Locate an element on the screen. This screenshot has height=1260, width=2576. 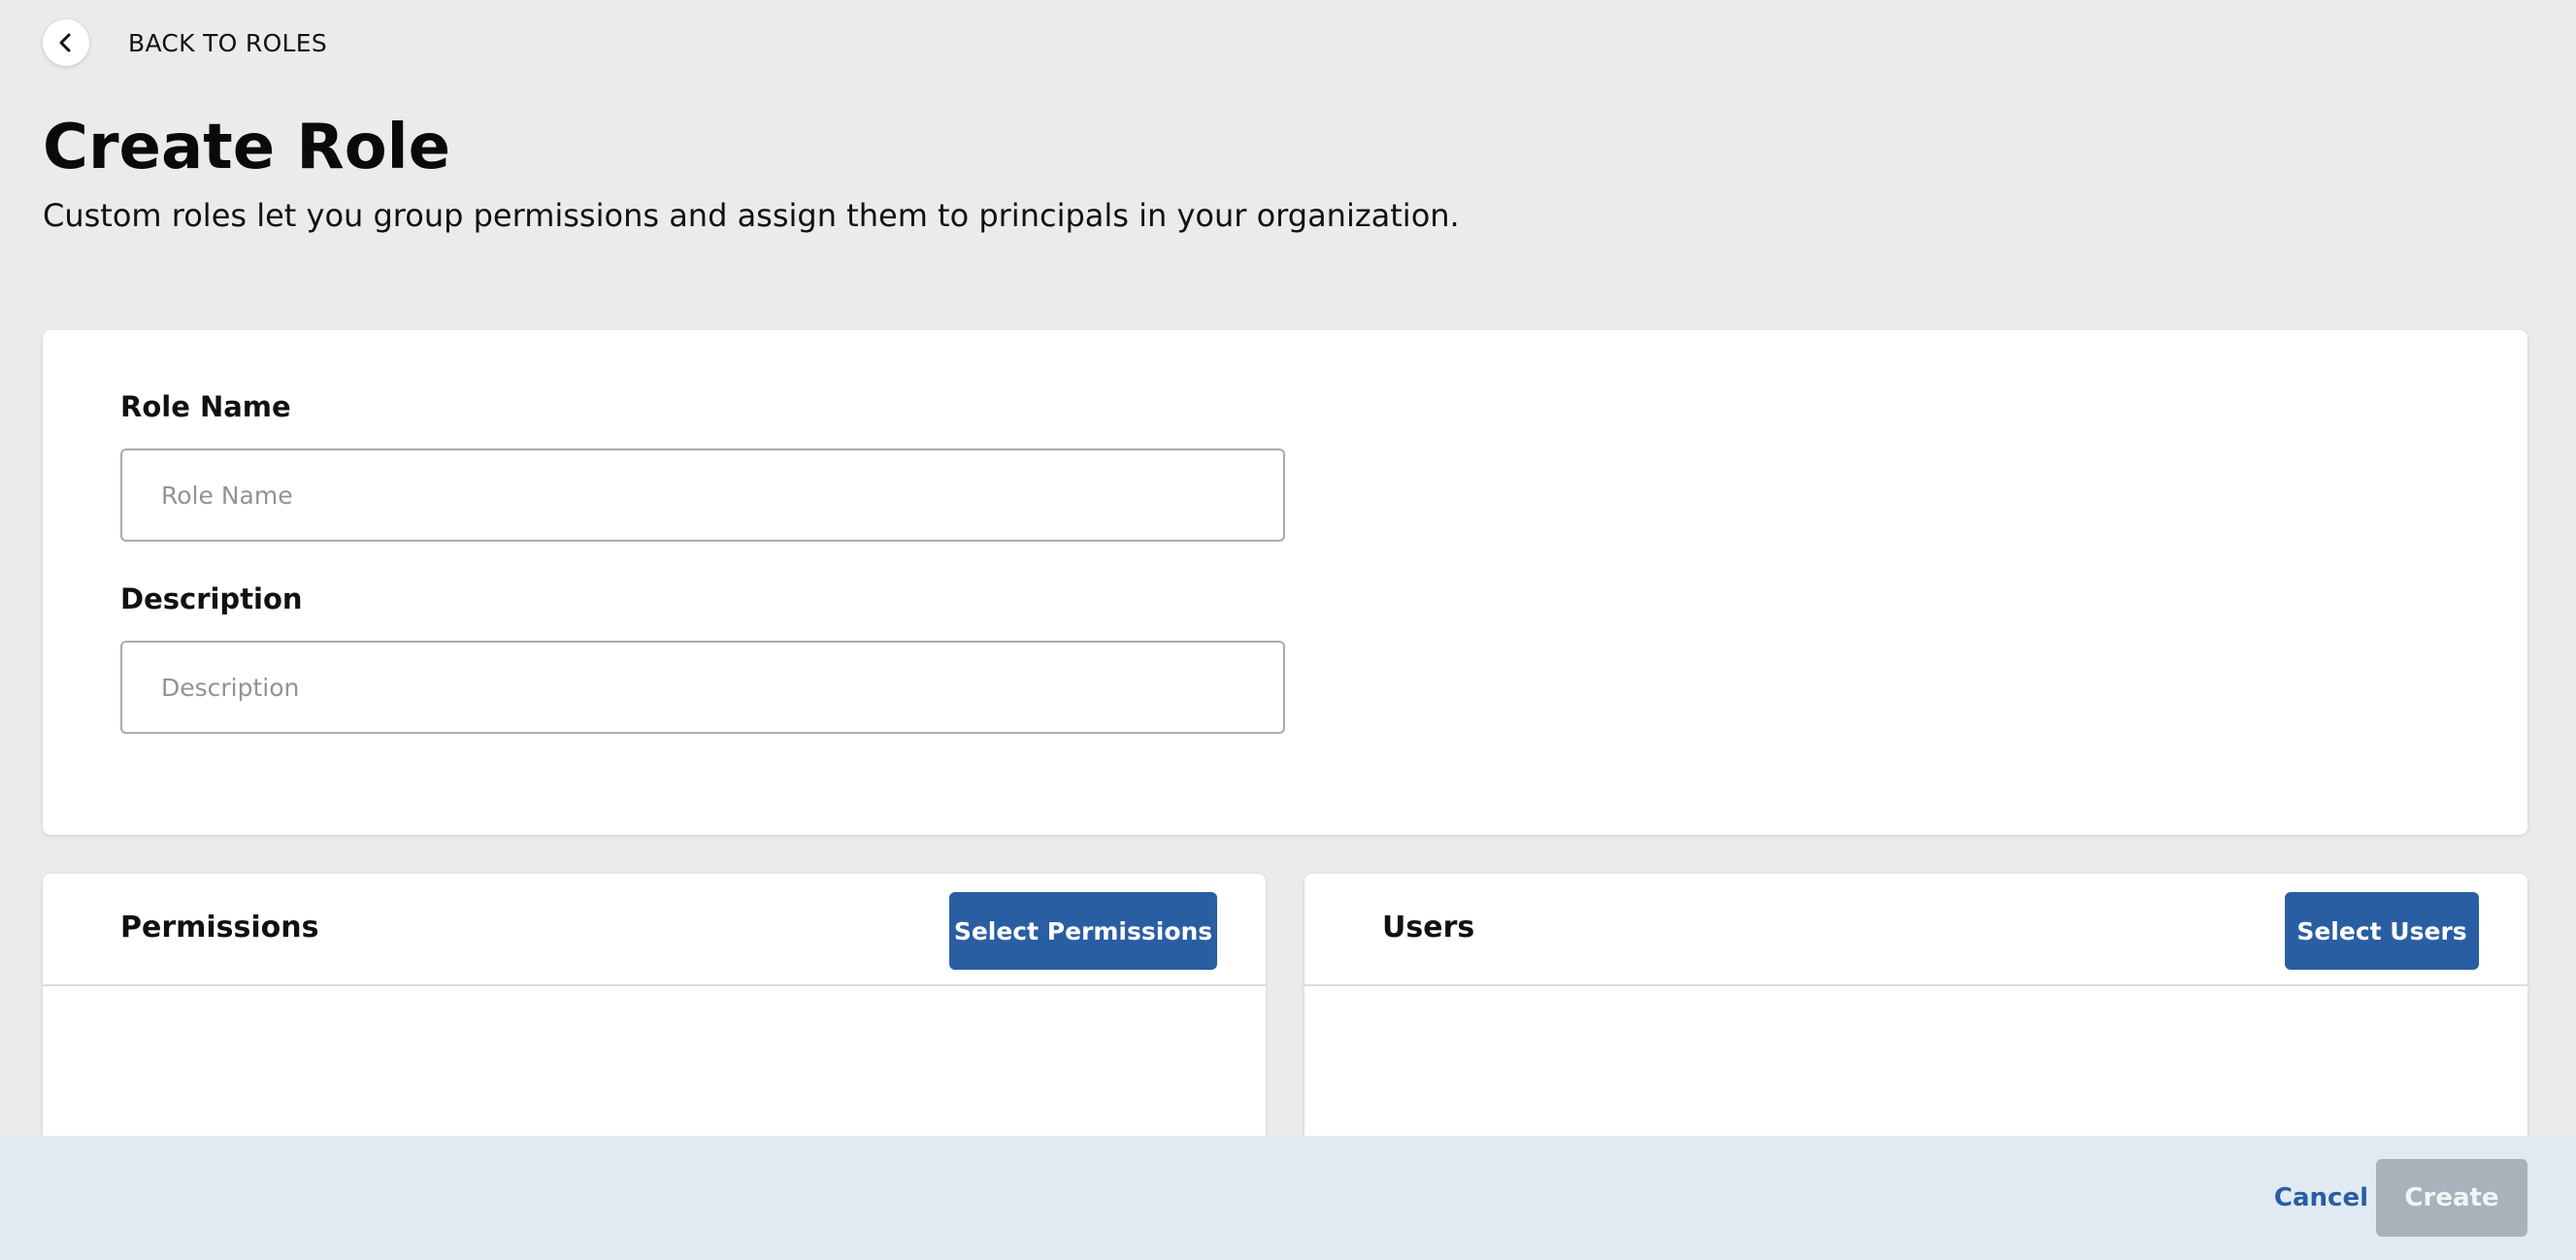
role-name-input is located at coordinates (702, 495).